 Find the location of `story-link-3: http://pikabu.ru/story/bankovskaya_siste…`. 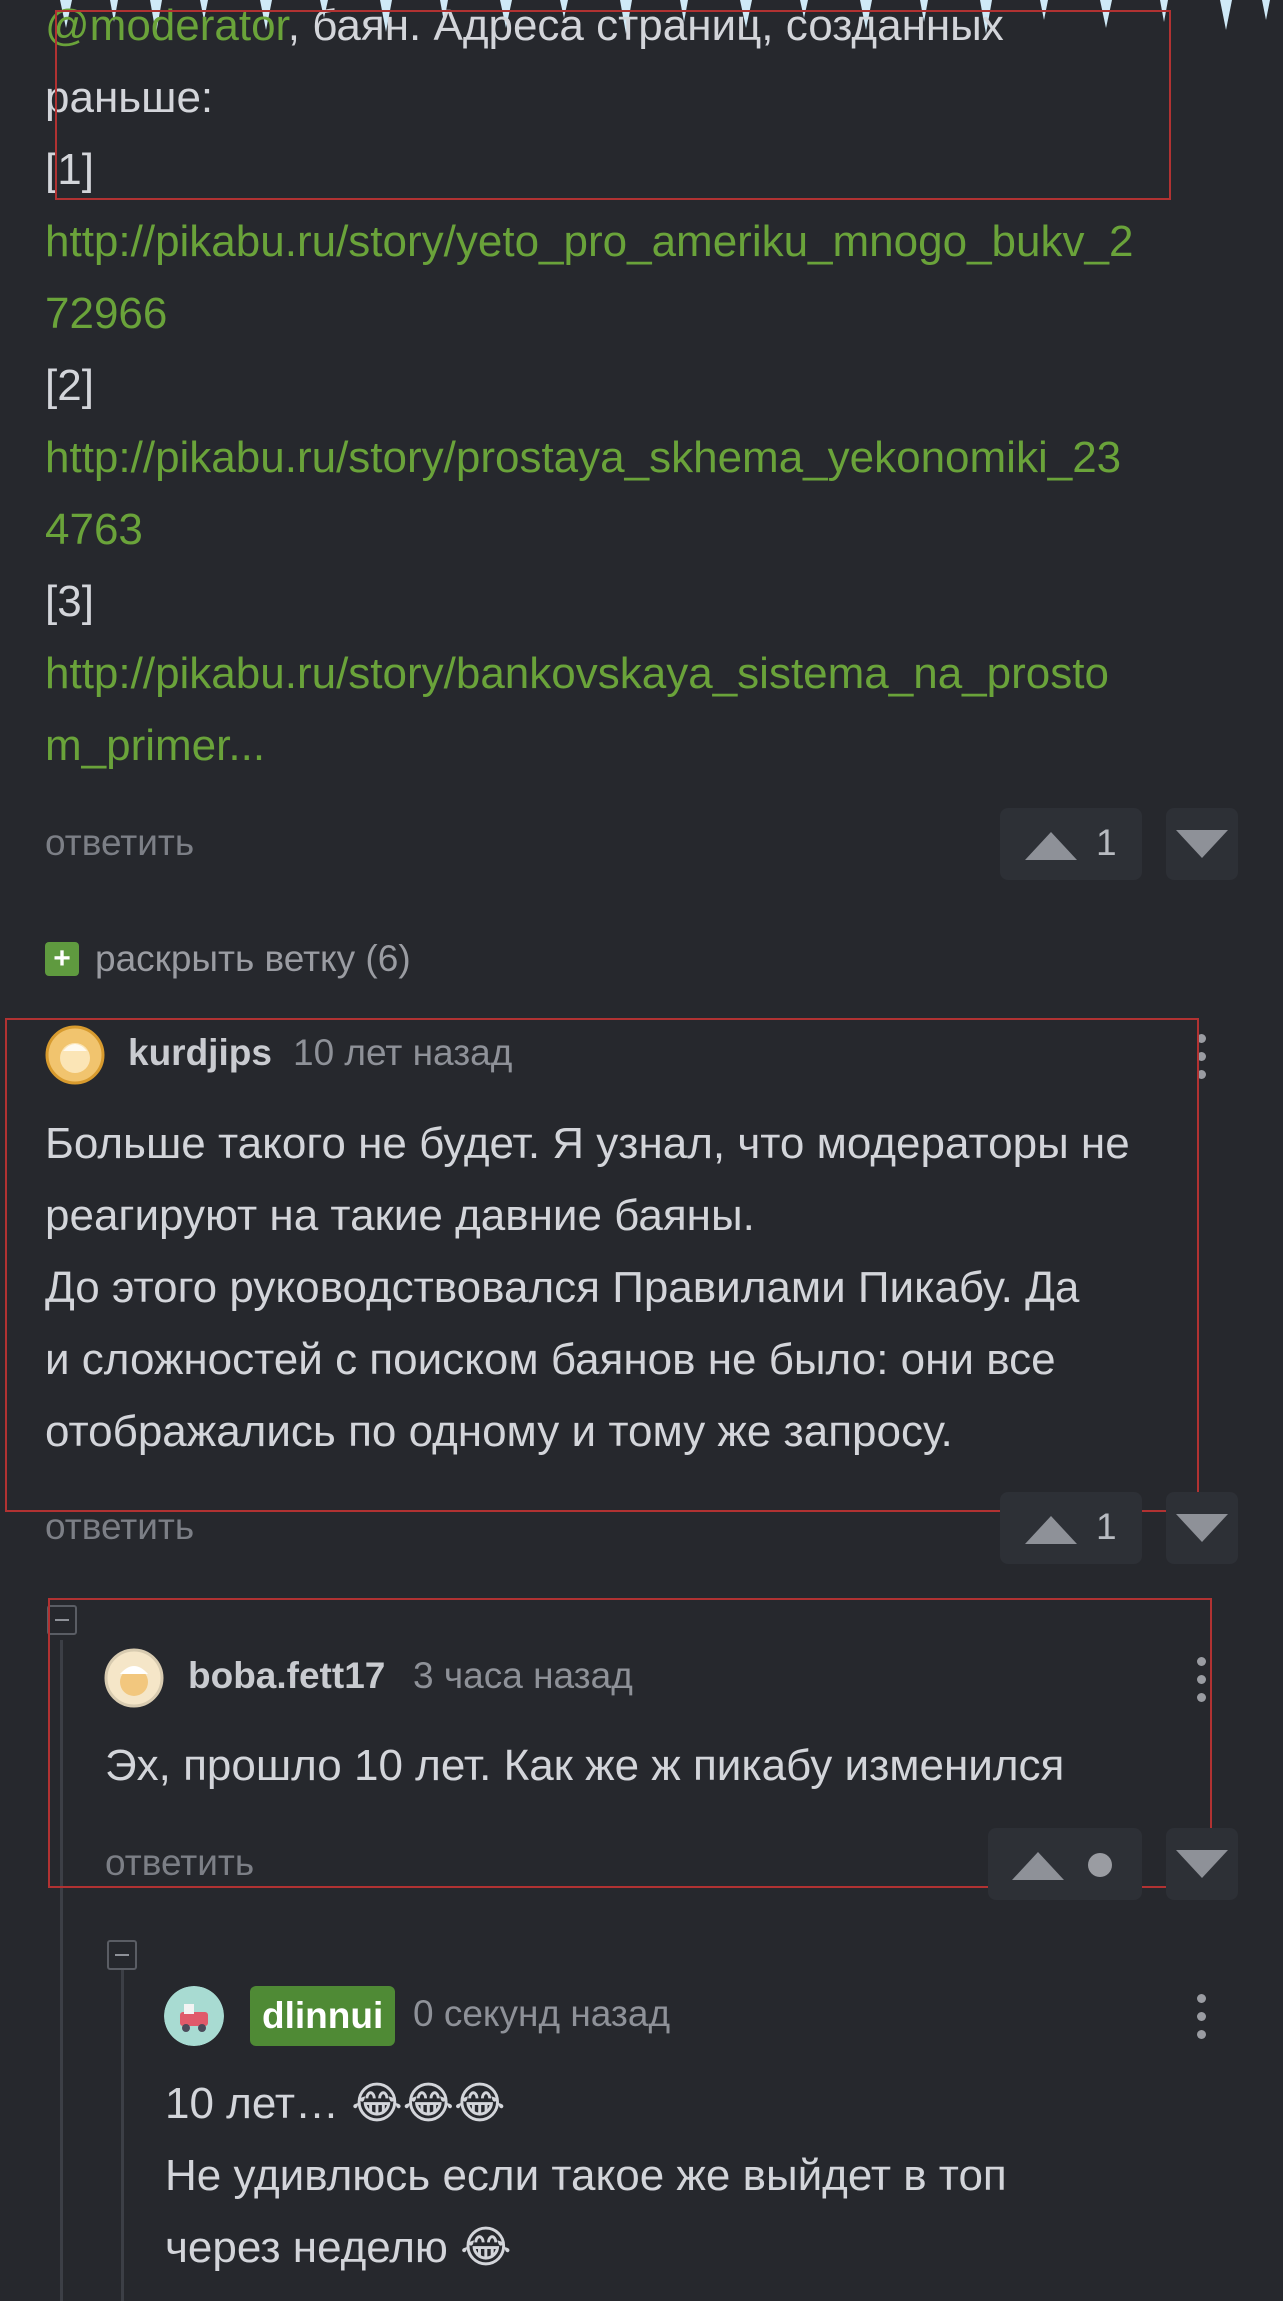

story-link-3: http://pikabu.ru/story/bankovskaya_siste… is located at coordinates (577, 674).